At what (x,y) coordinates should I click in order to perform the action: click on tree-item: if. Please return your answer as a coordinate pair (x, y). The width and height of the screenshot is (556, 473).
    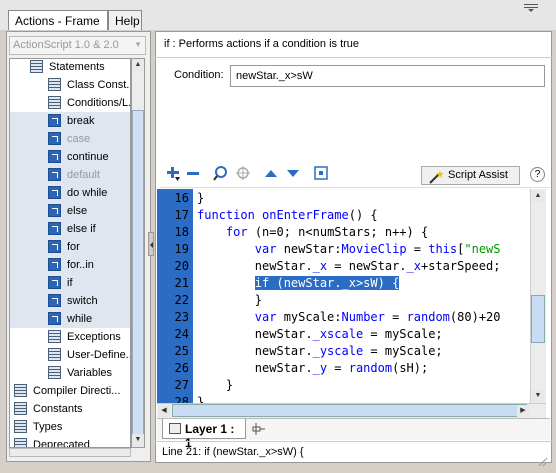
    Looking at the image, I should click on (70, 283).